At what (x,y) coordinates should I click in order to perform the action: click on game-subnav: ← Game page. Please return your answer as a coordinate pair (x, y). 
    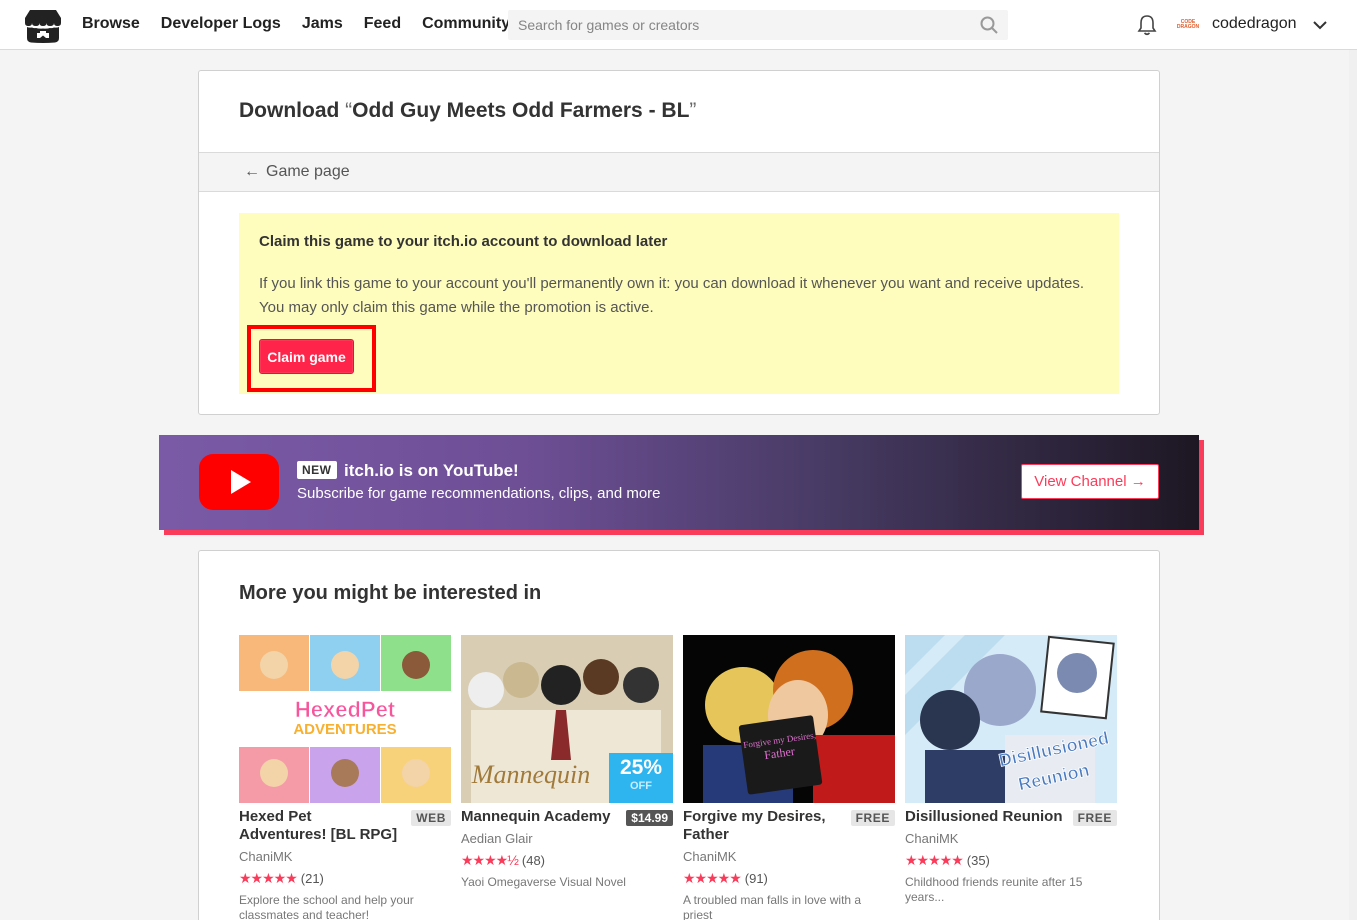
    Looking at the image, I should click on (679, 172).